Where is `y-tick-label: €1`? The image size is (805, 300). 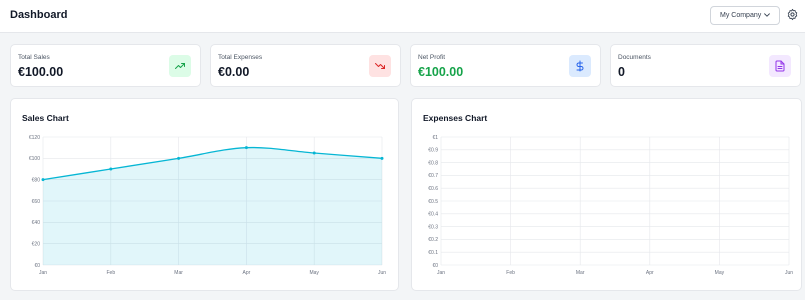 y-tick-label: €1 is located at coordinates (435, 138).